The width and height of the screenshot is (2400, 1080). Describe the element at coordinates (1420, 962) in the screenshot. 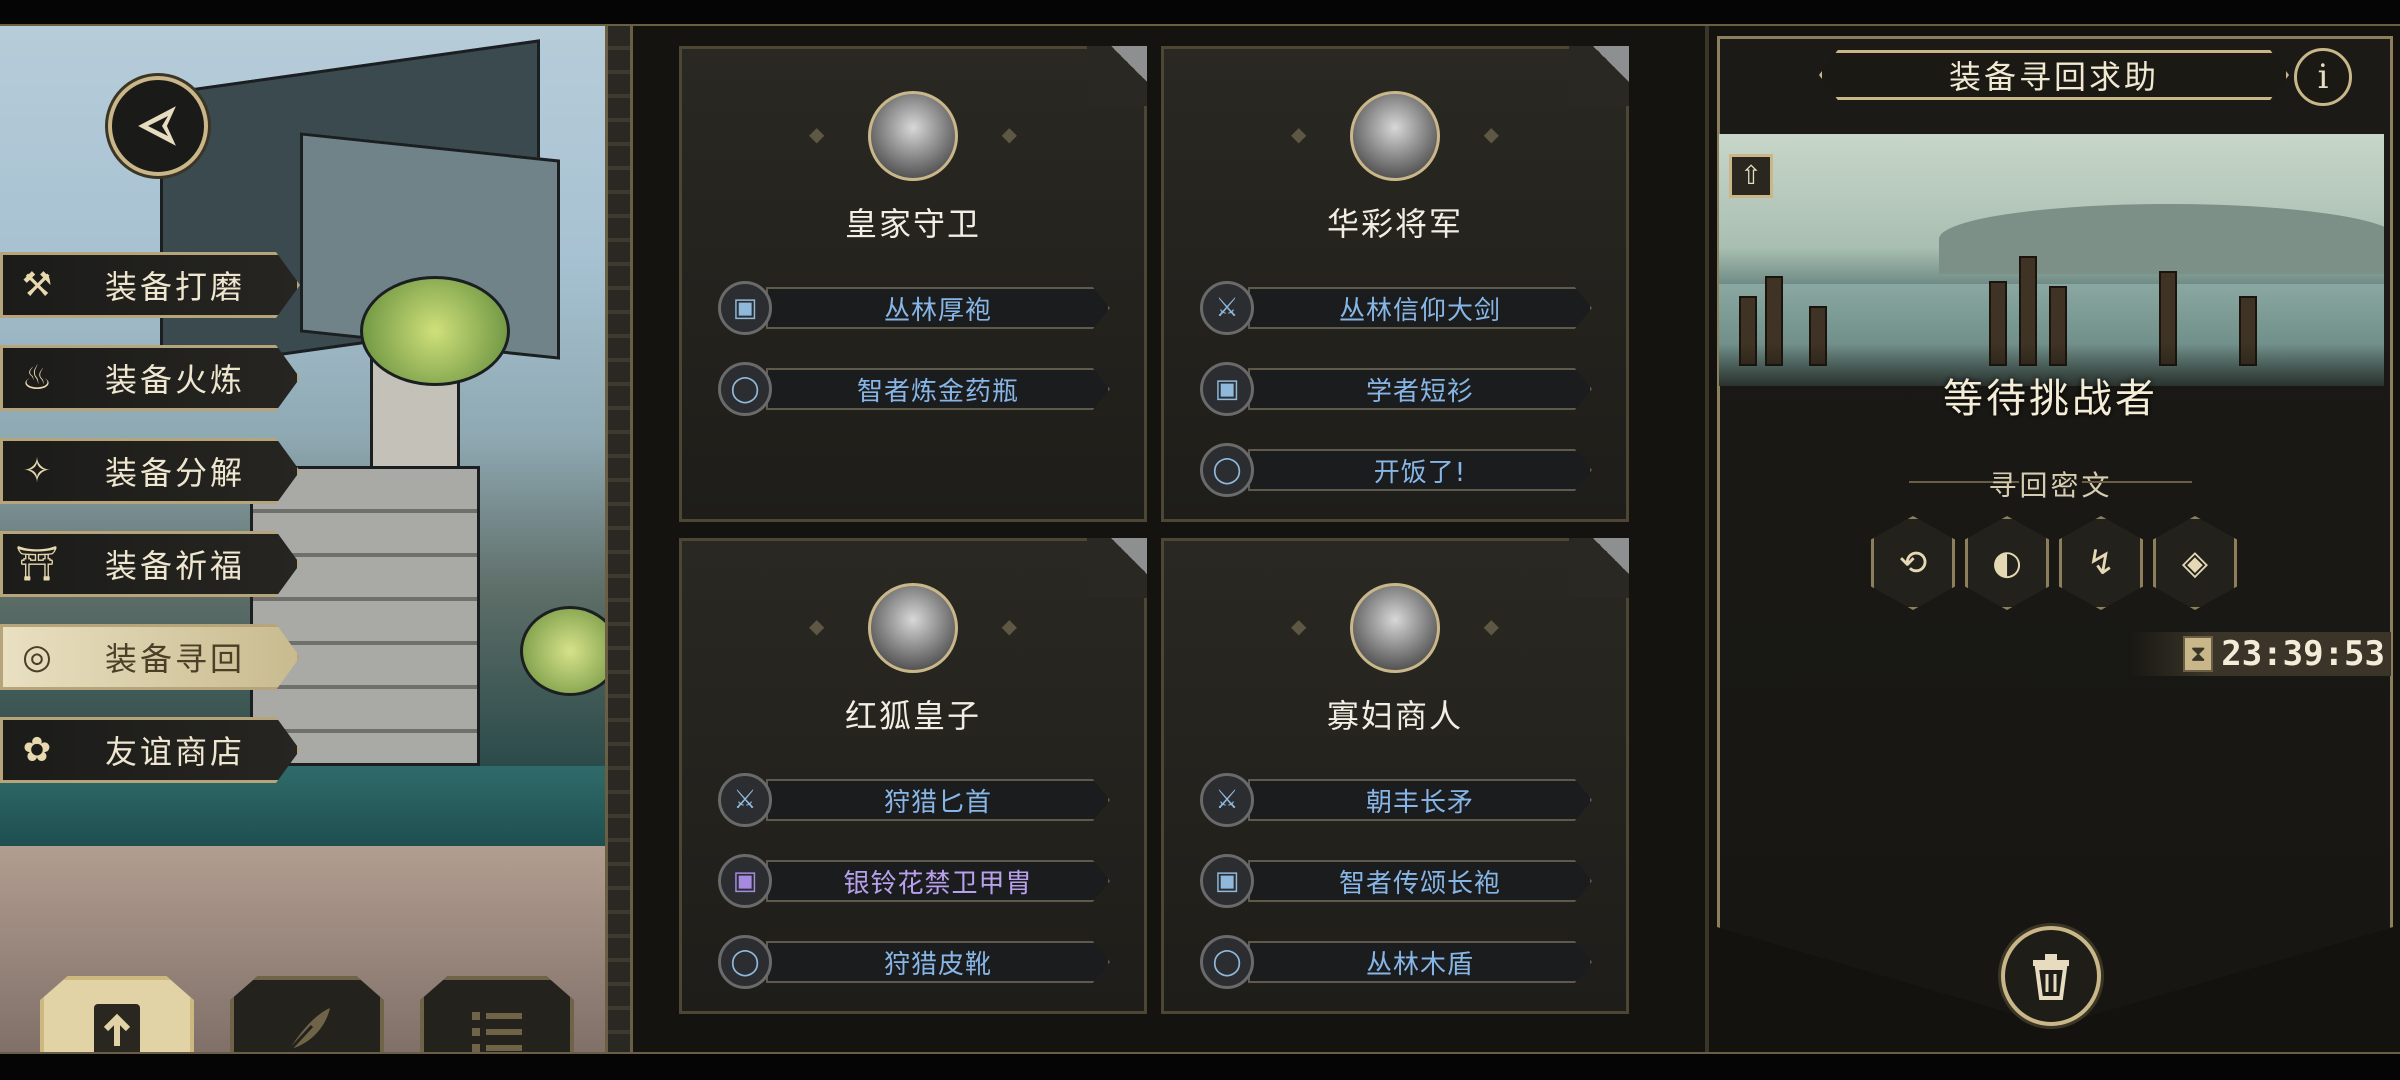

I see `equipment-name: 丛林木盾` at that location.